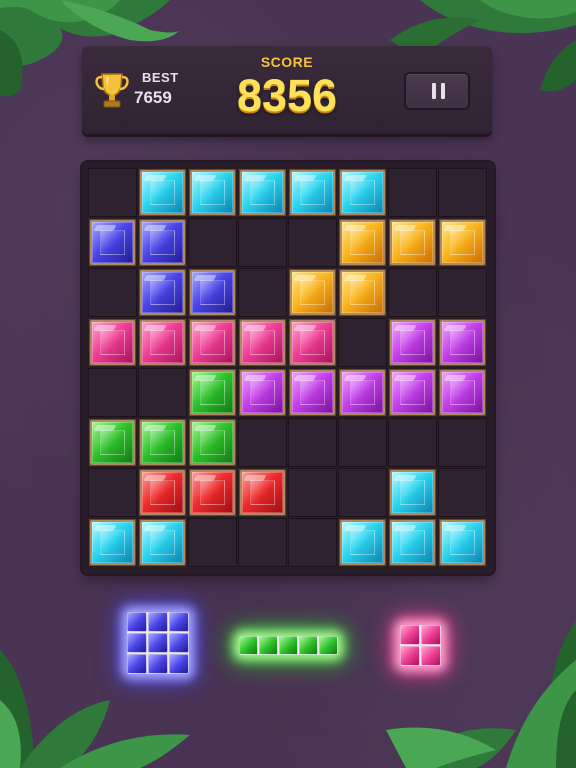  What do you see at coordinates (287, 62) in the screenshot?
I see `score-label: SCORE` at bounding box center [287, 62].